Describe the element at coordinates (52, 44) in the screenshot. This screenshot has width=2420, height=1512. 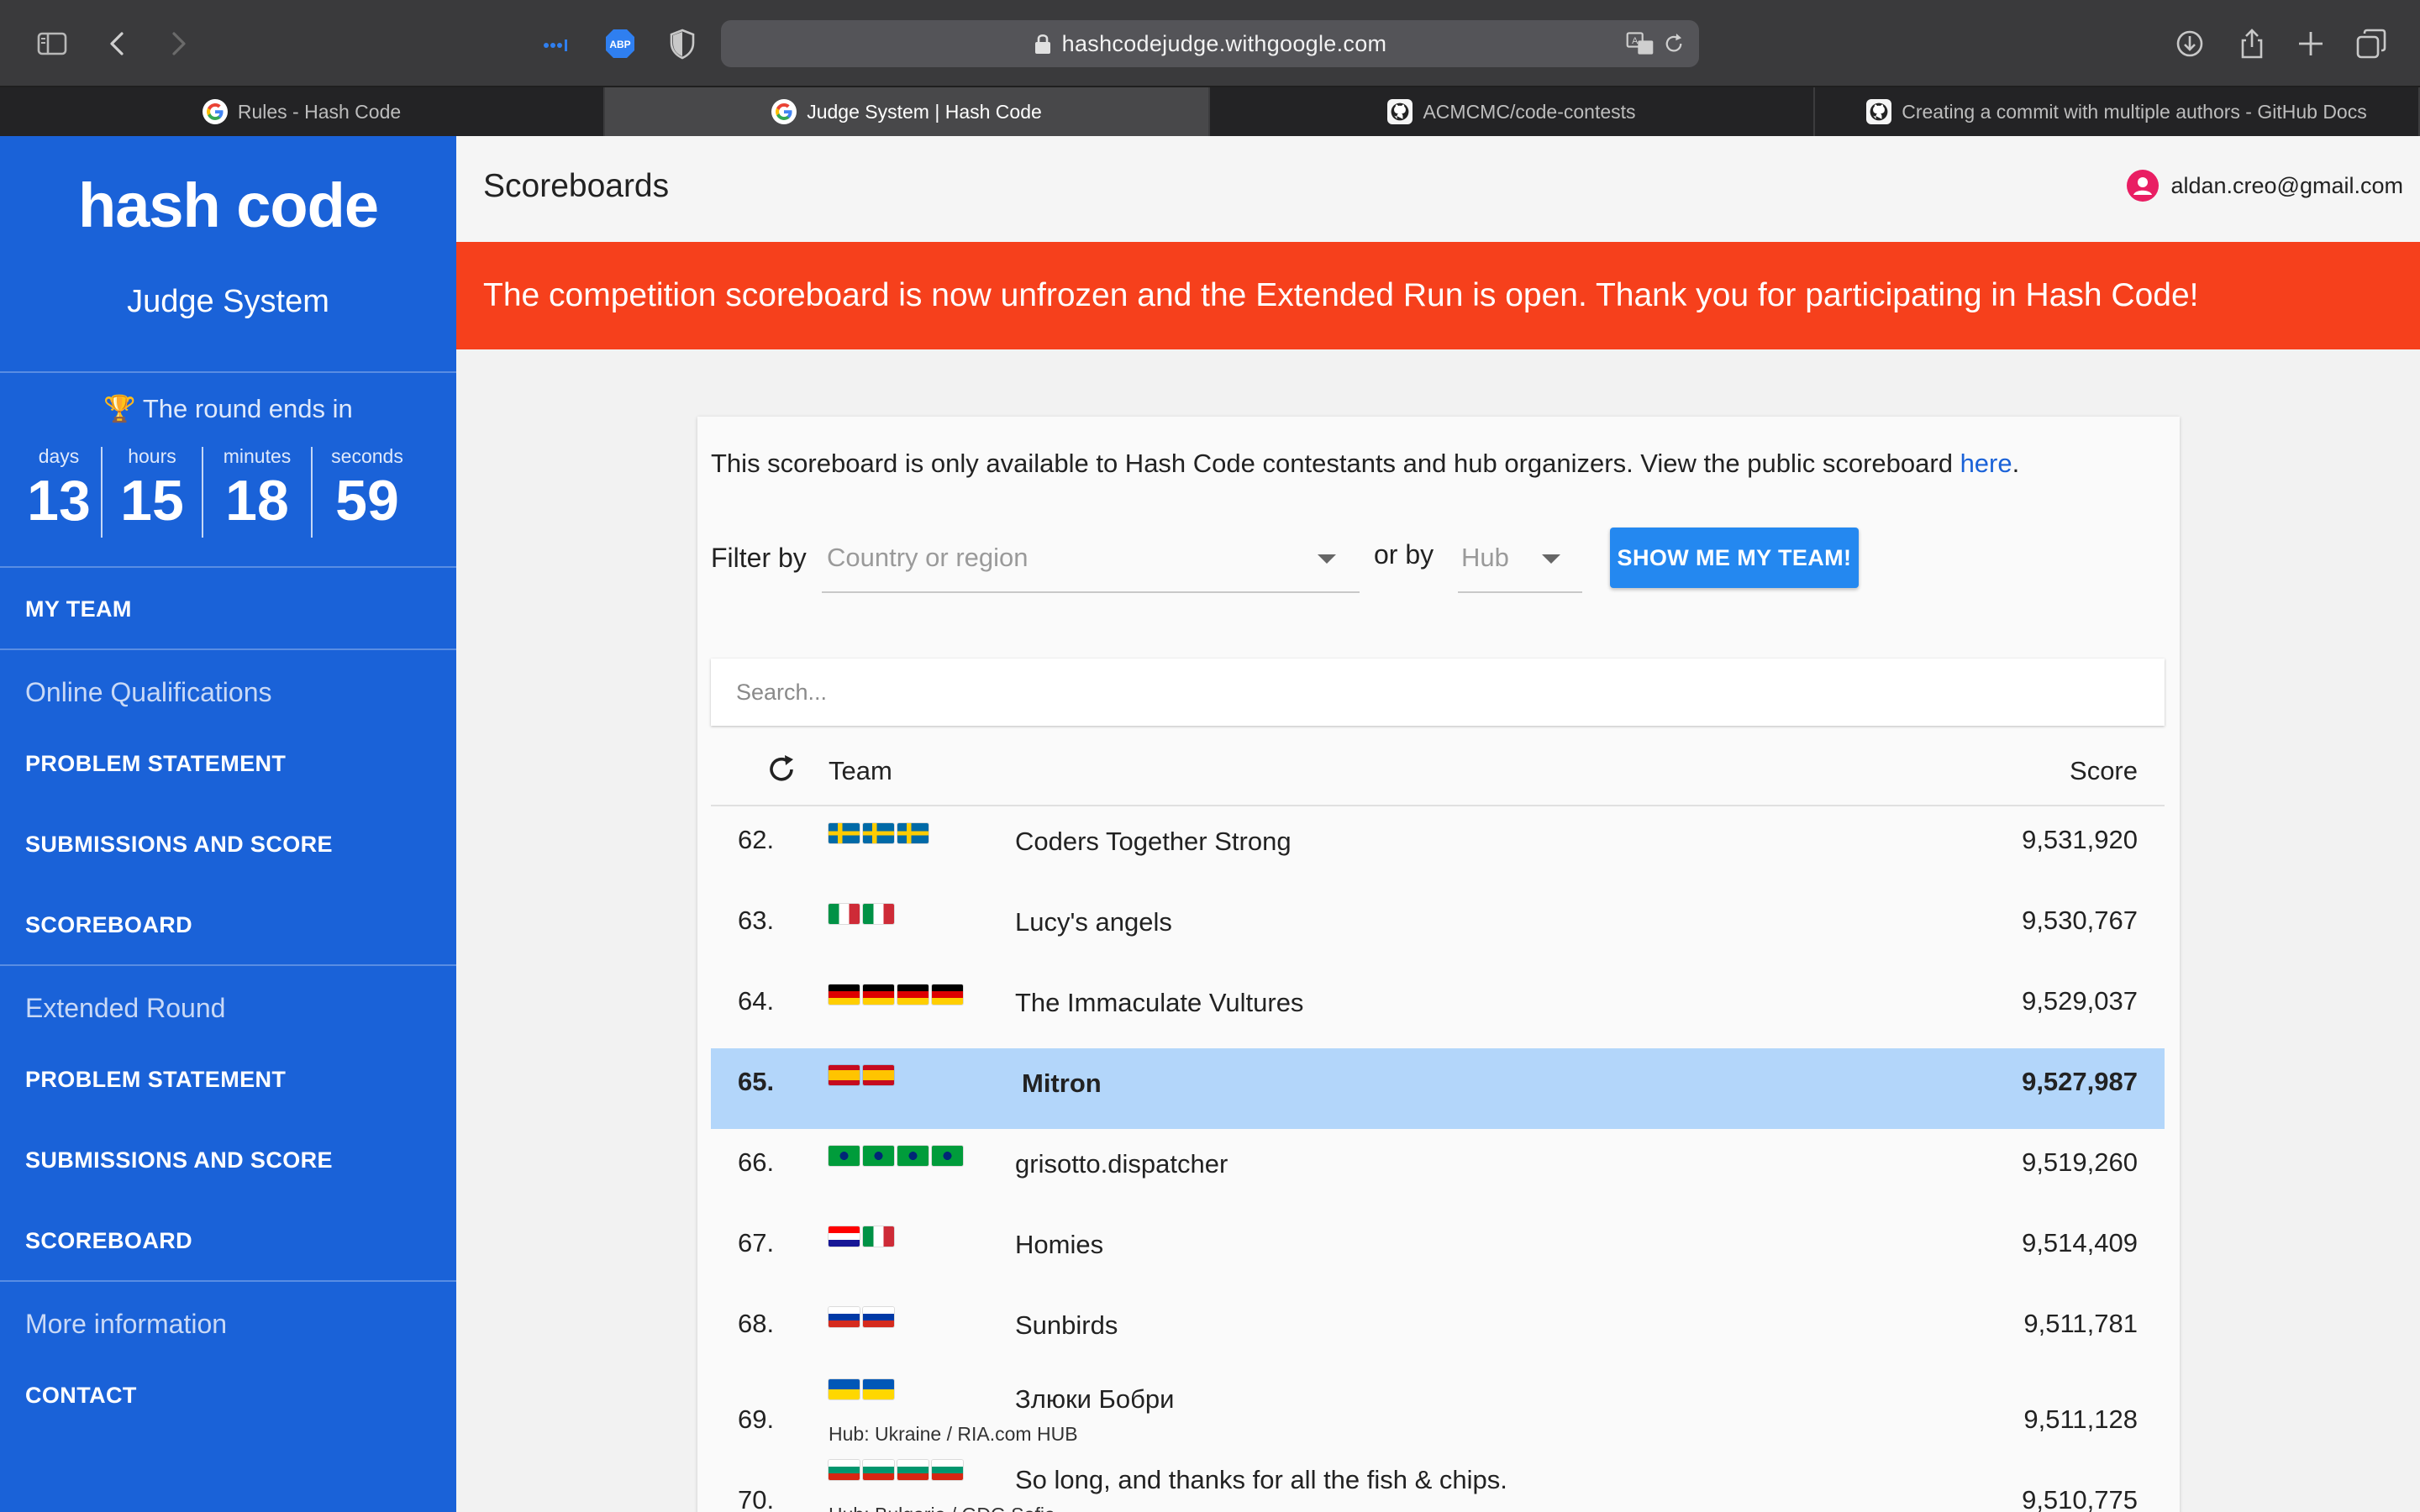
I see `sidebar-toggle-icon` at that location.